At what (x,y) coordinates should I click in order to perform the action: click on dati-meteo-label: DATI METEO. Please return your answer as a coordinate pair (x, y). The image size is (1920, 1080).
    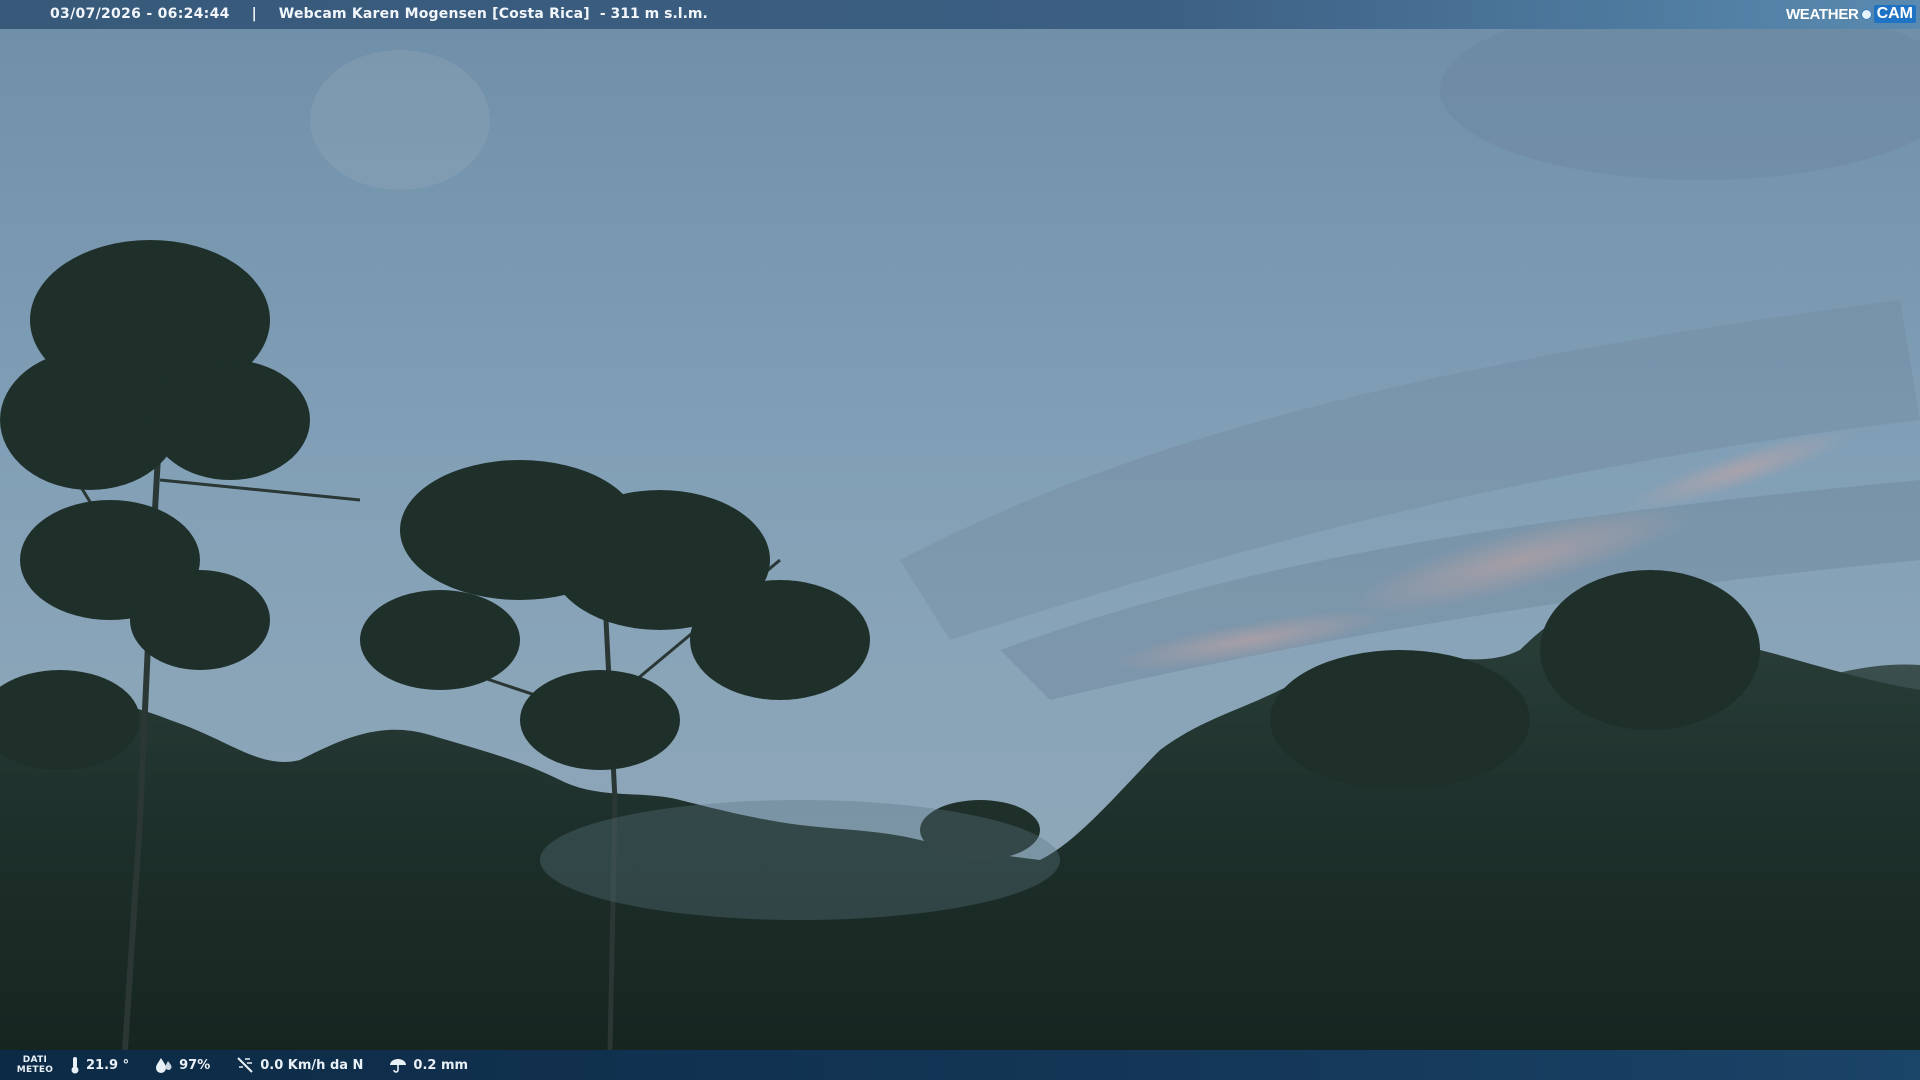
    Looking at the image, I should click on (35, 1065).